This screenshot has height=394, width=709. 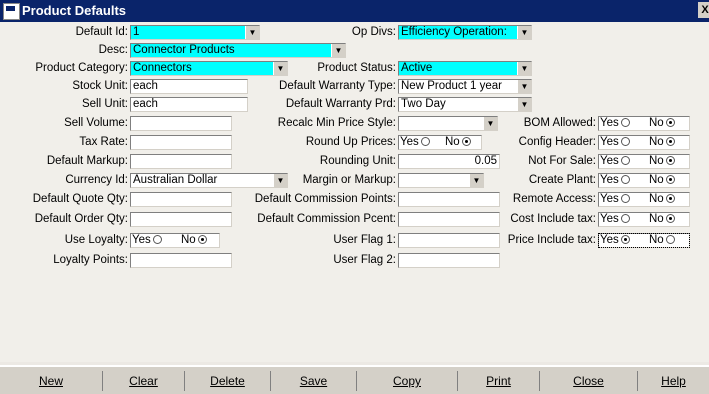 I want to click on default-quote-qty-input, so click(x=181, y=199).